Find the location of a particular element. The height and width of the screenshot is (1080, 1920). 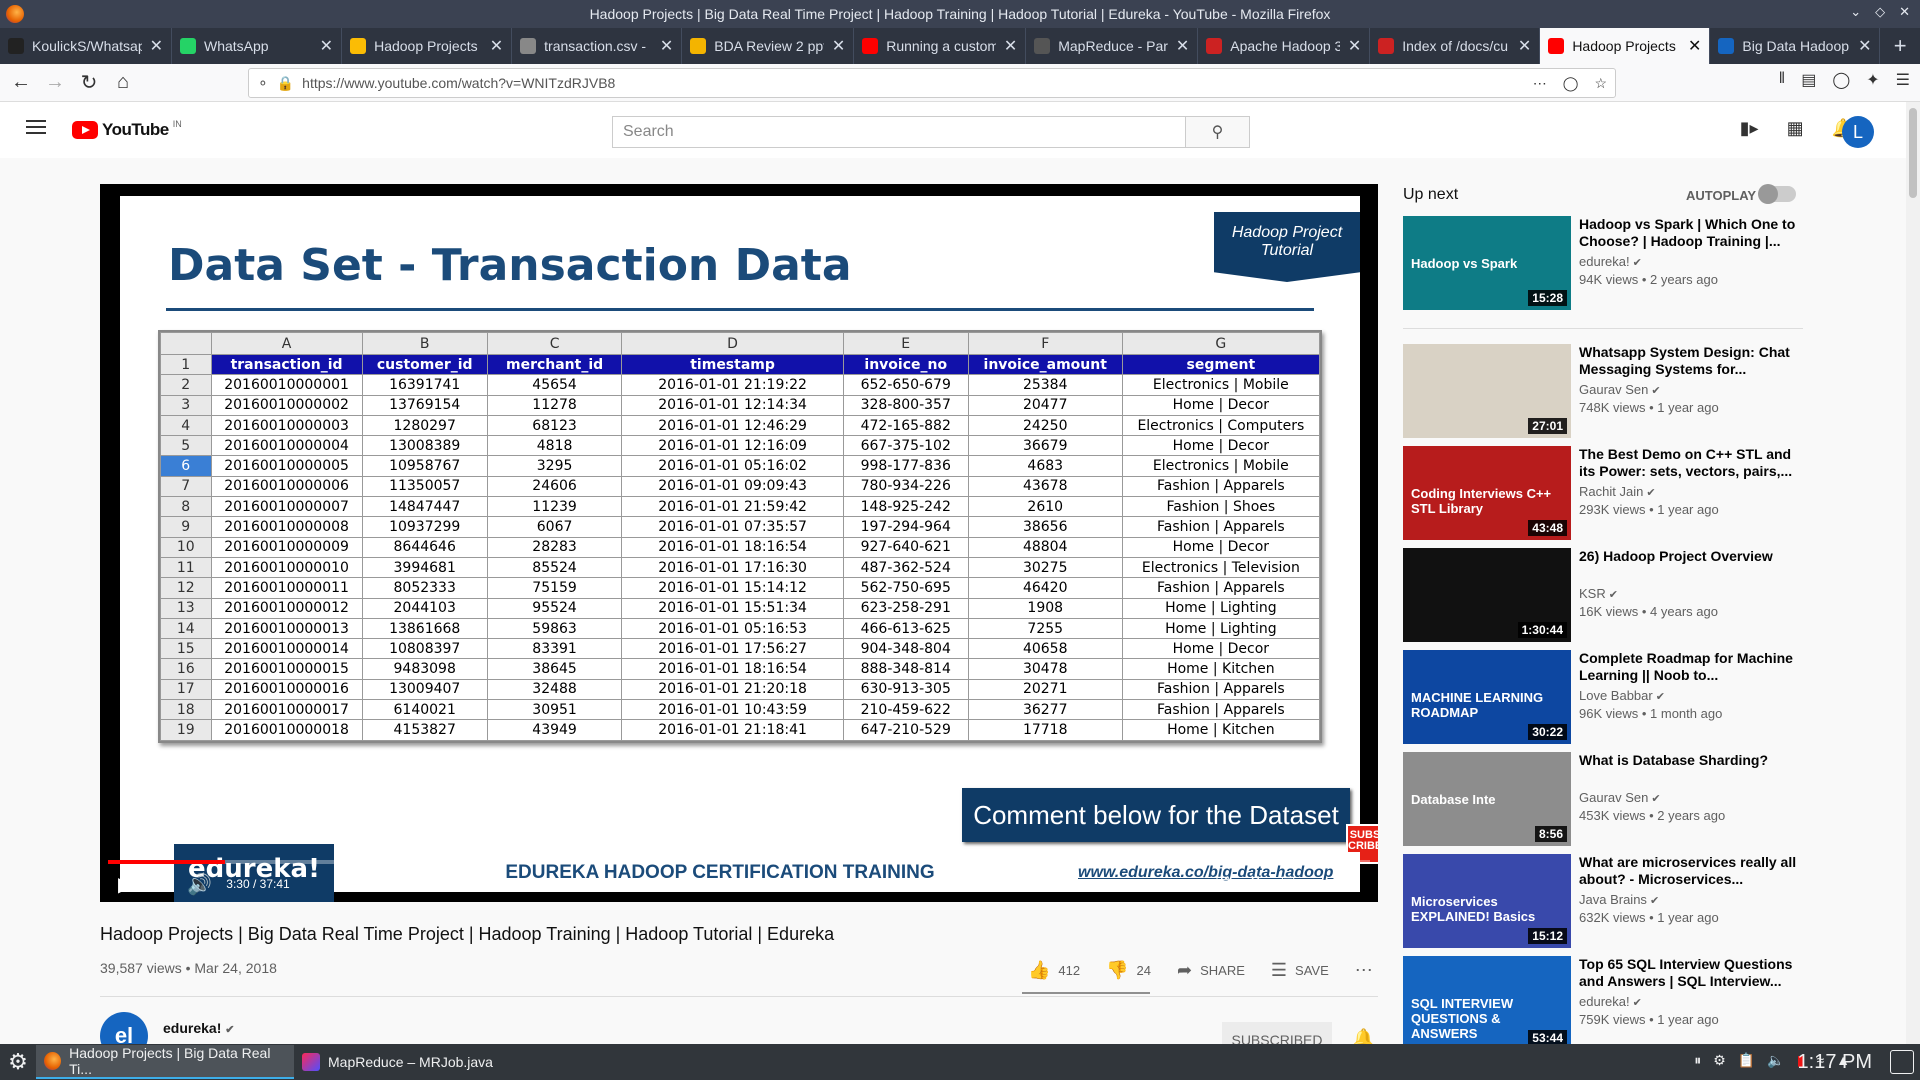

video-thumbnail: 1:30:44 is located at coordinates (1487, 595).